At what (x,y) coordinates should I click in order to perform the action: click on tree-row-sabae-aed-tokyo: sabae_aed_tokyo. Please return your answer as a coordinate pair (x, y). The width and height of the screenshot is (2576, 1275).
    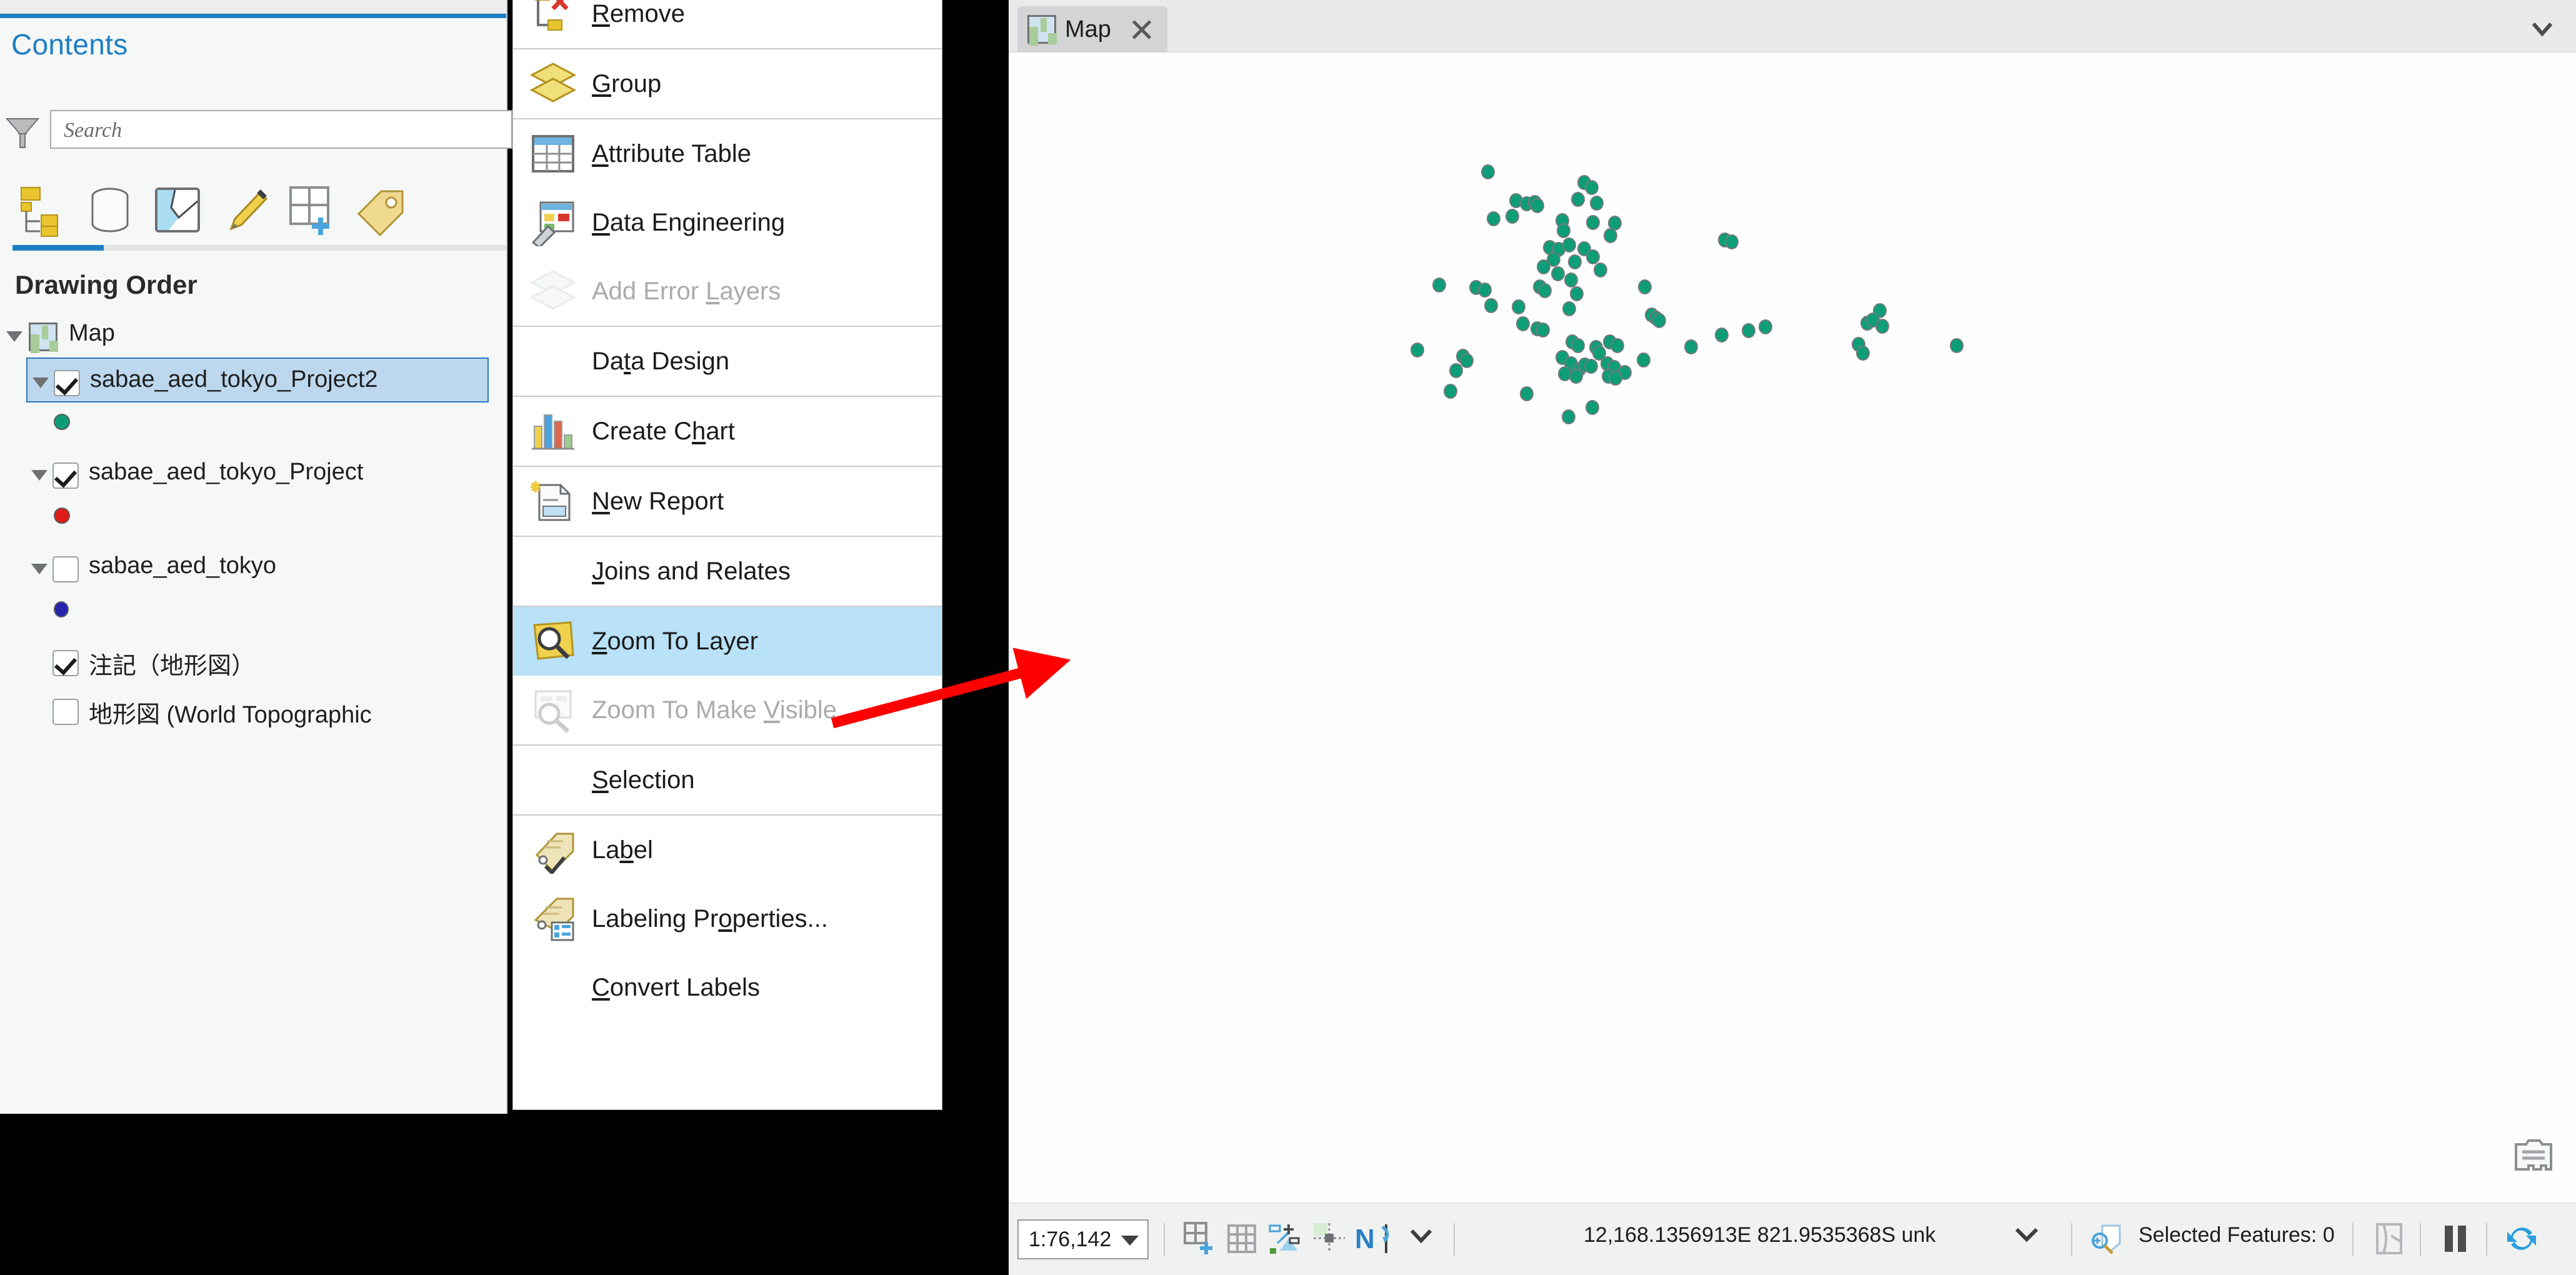
    Looking at the image, I should click on (257, 567).